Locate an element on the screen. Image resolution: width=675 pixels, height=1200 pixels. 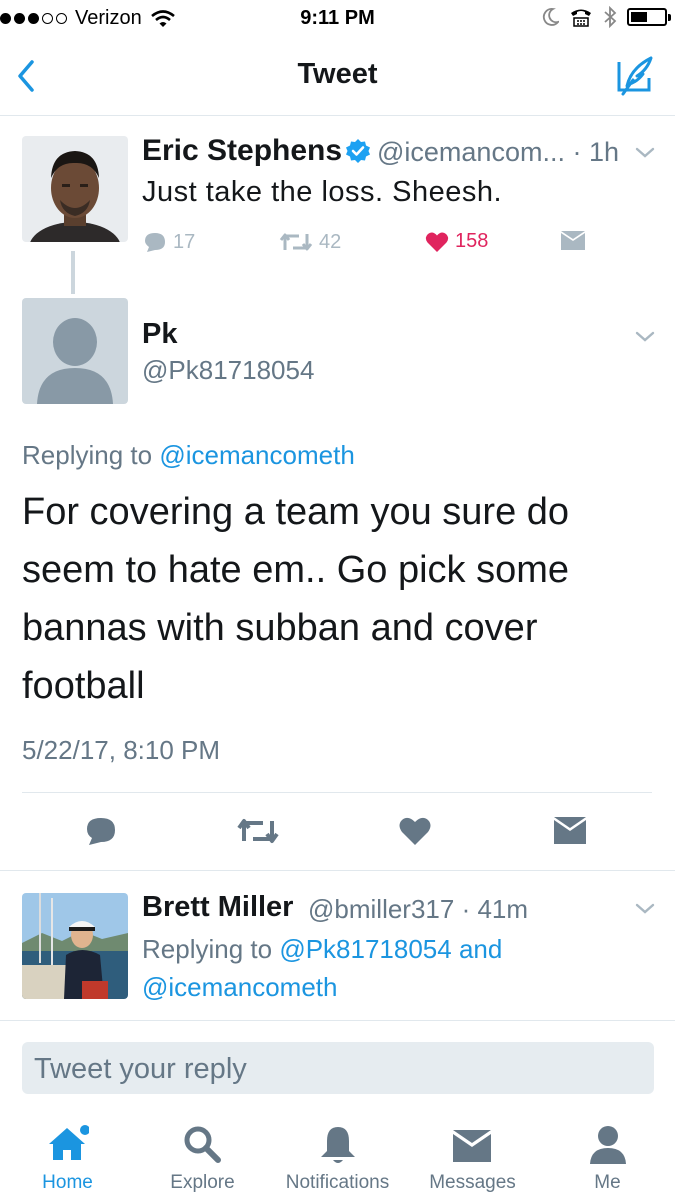
tweet-meta: @bmiller317 · 41m is located at coordinates (418, 909).